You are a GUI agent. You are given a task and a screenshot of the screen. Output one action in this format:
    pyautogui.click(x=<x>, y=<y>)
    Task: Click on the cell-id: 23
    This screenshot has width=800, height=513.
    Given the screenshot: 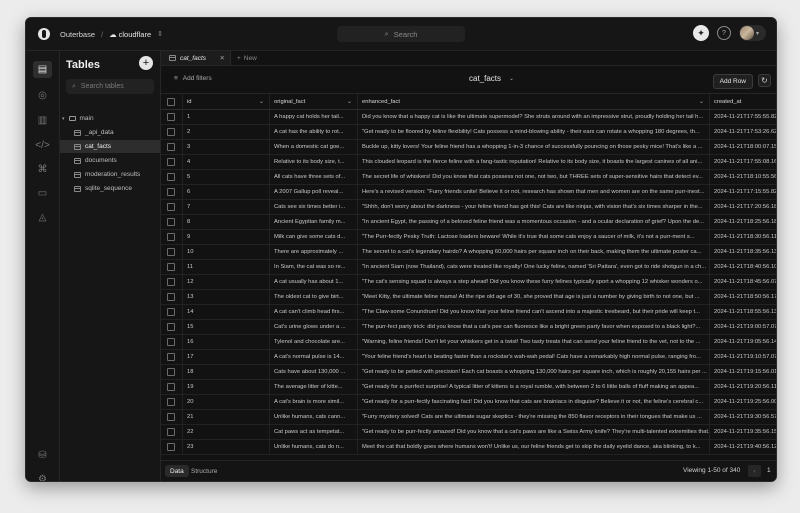 What is the action you would take?
    pyautogui.click(x=226, y=446)
    